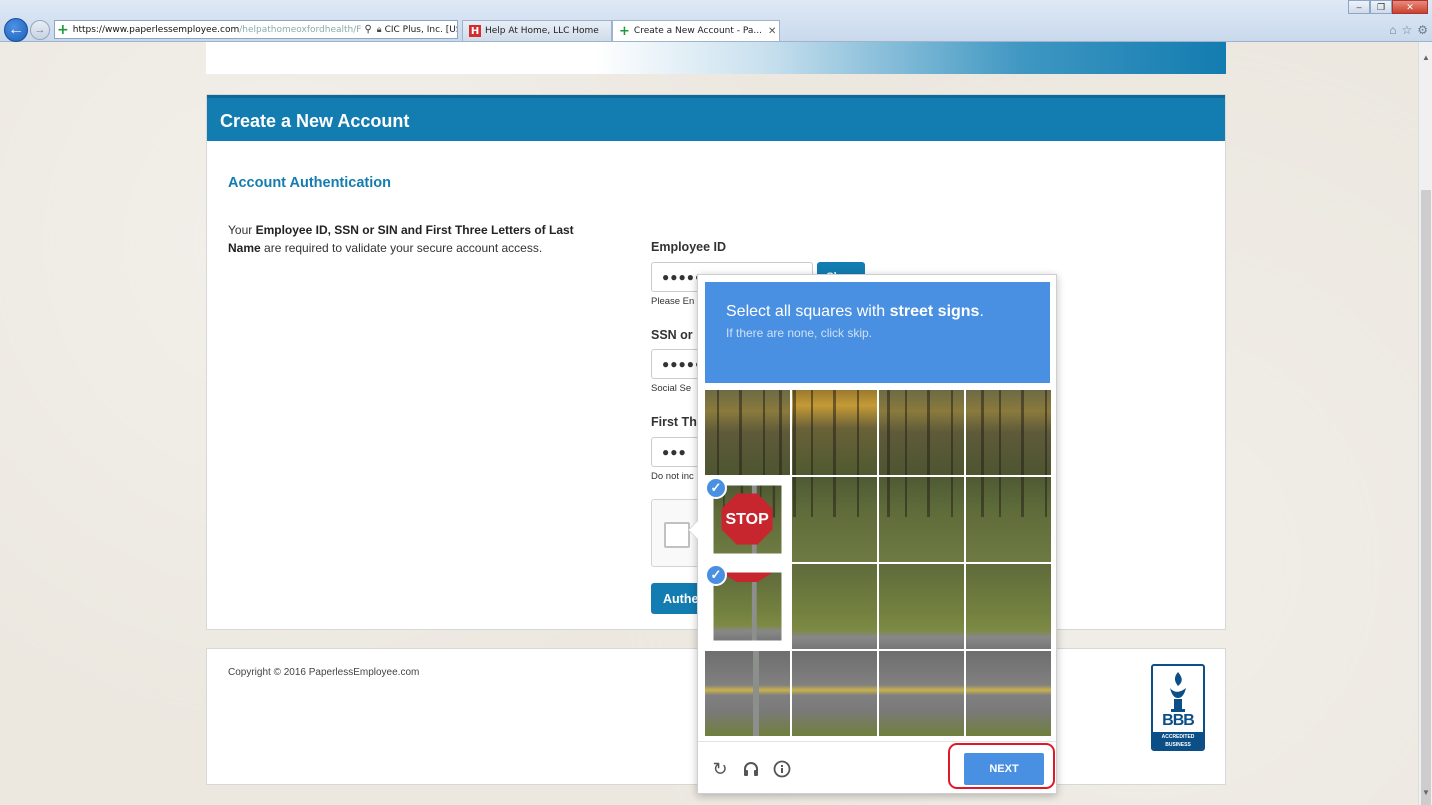  What do you see at coordinates (542, 31) in the screenshot?
I see `tab-label: Help At Home, LLC Home` at bounding box center [542, 31].